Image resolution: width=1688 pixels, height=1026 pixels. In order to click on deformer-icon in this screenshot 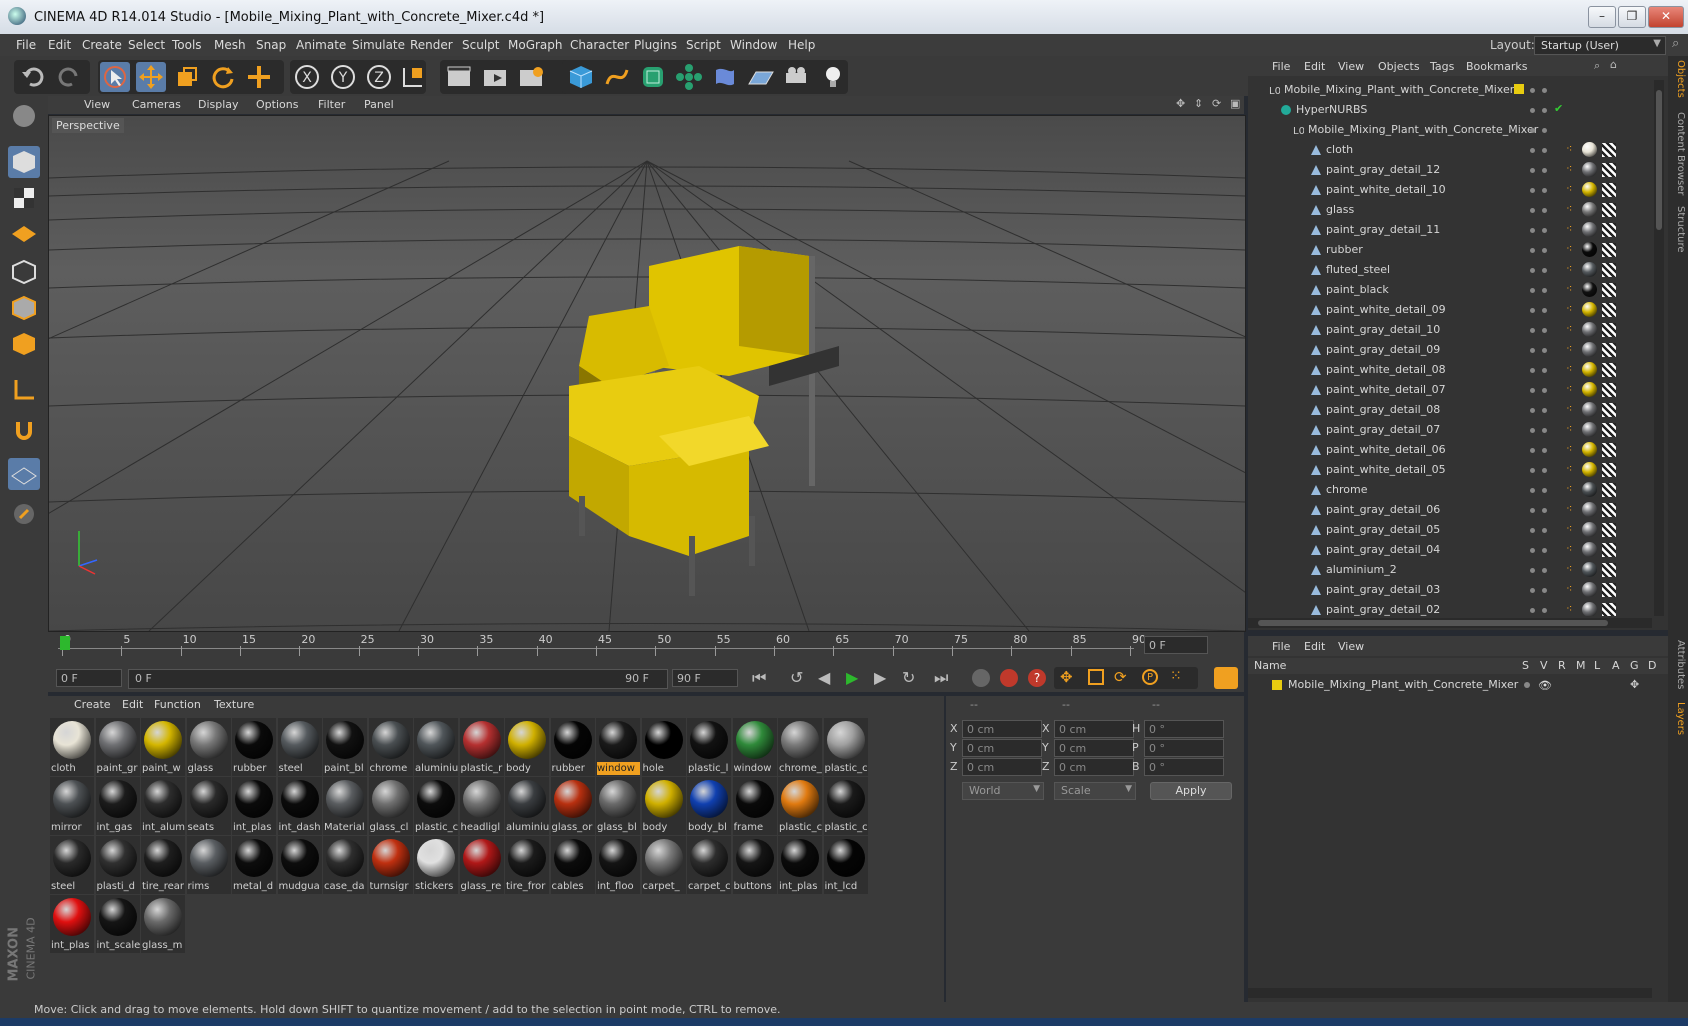, I will do `click(725, 77)`.